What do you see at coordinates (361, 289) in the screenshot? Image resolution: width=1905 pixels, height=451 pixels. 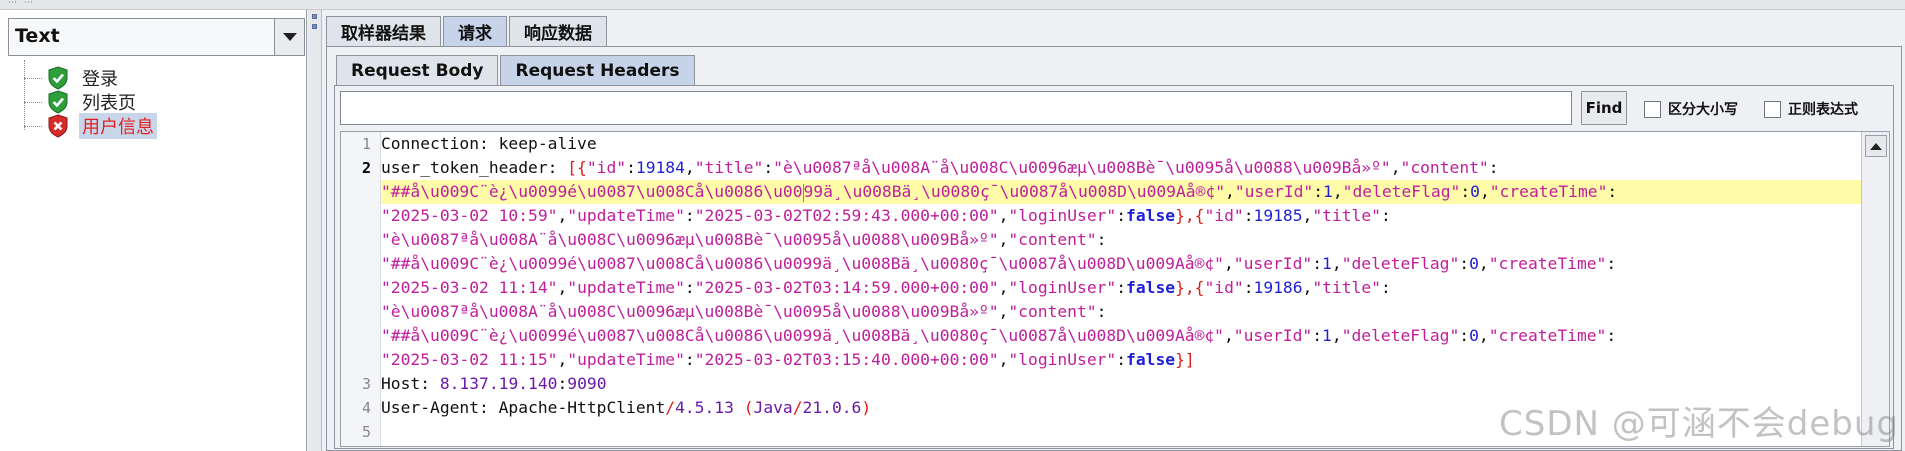 I see `line-number-gutter: 1 2 3 4 5` at bounding box center [361, 289].